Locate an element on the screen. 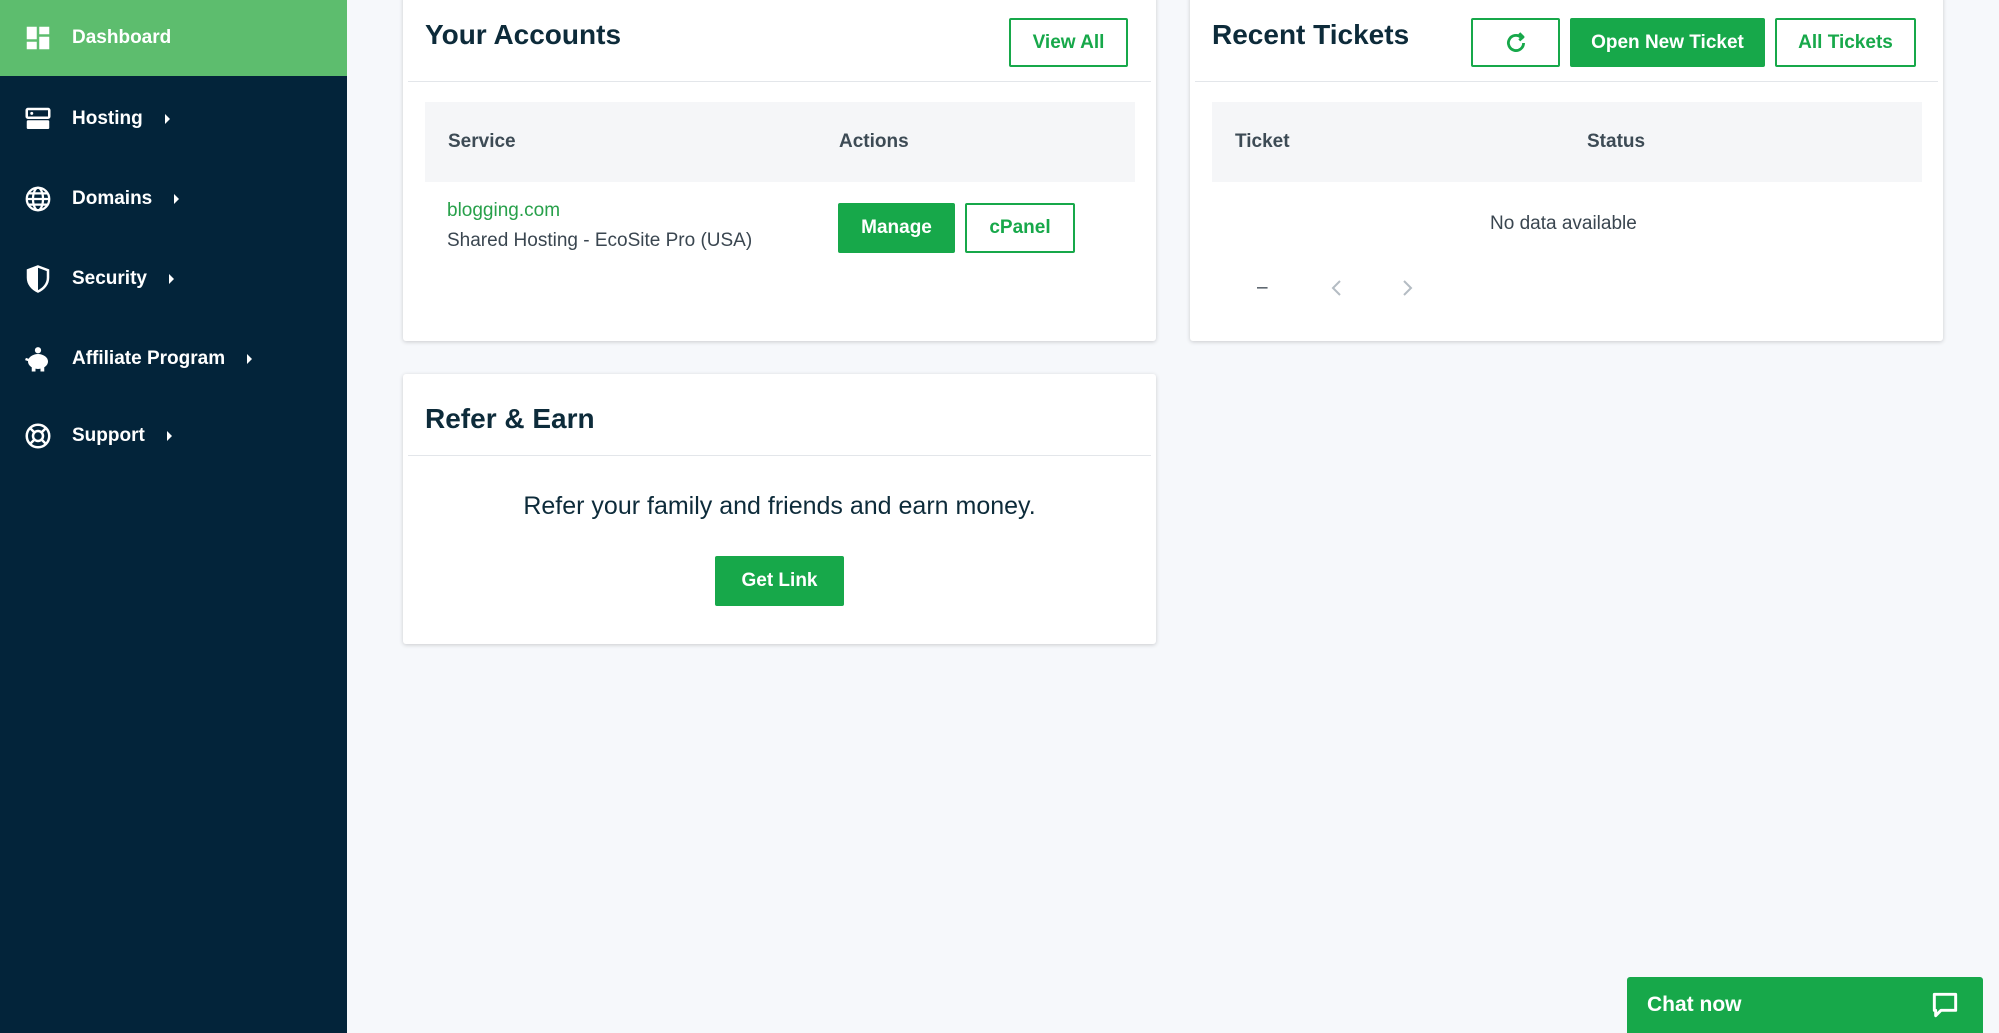  chat-bubble-icon is located at coordinates (1945, 1005).